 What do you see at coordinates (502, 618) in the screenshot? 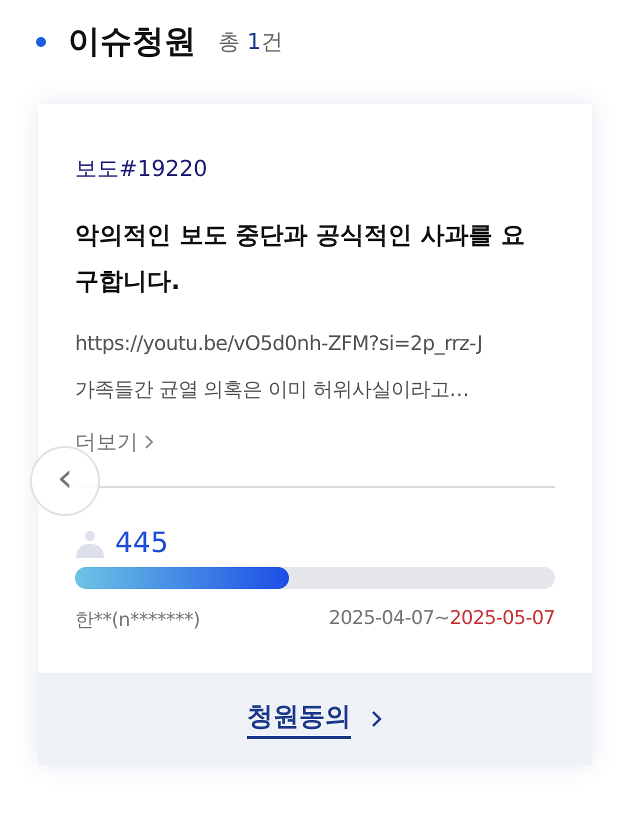
I see `end-date: 2025-05-07` at bounding box center [502, 618].